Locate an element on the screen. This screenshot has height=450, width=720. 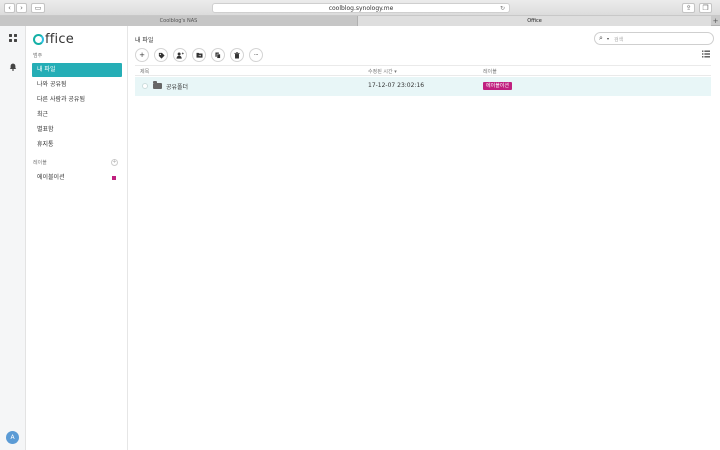
label-button is located at coordinates (161, 55).